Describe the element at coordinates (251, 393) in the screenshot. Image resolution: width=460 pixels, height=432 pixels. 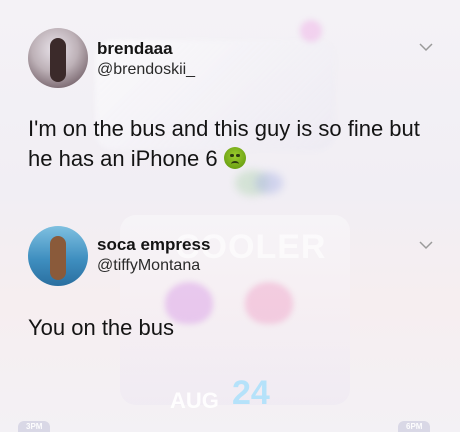
I see `background-day: 24` at that location.